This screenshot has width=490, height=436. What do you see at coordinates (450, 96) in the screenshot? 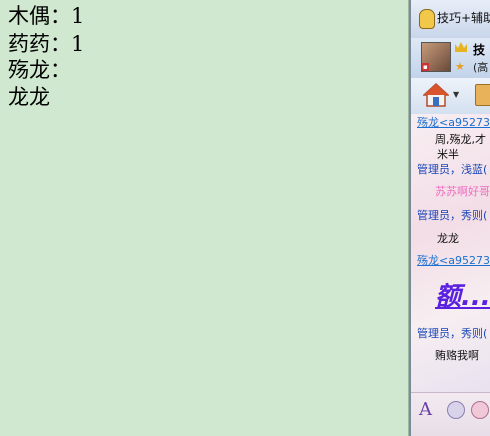
I see `chat-toolbar: ▼` at bounding box center [450, 96].